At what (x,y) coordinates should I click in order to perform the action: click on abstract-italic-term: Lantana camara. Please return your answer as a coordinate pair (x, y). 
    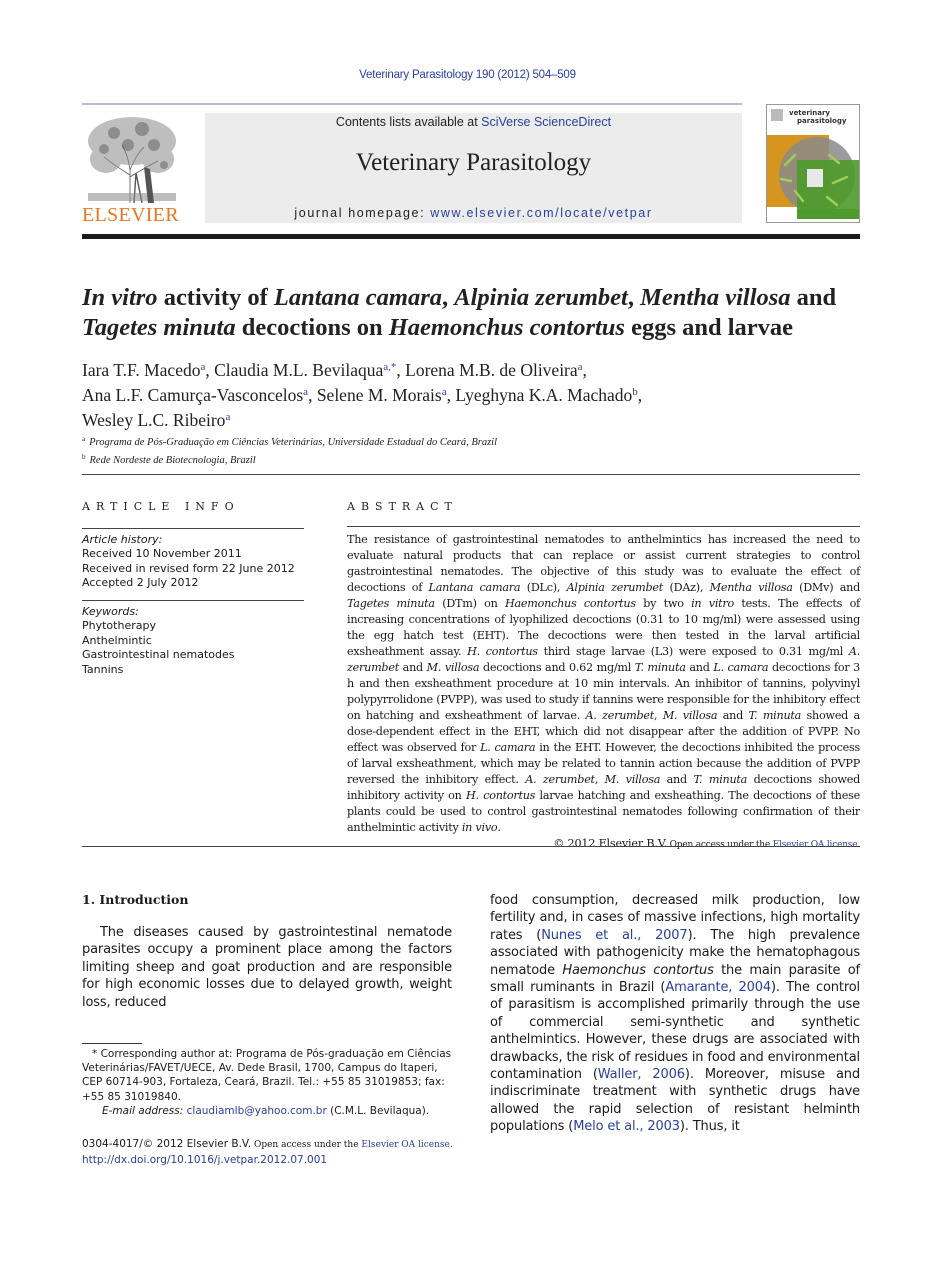
    Looking at the image, I should click on (474, 587).